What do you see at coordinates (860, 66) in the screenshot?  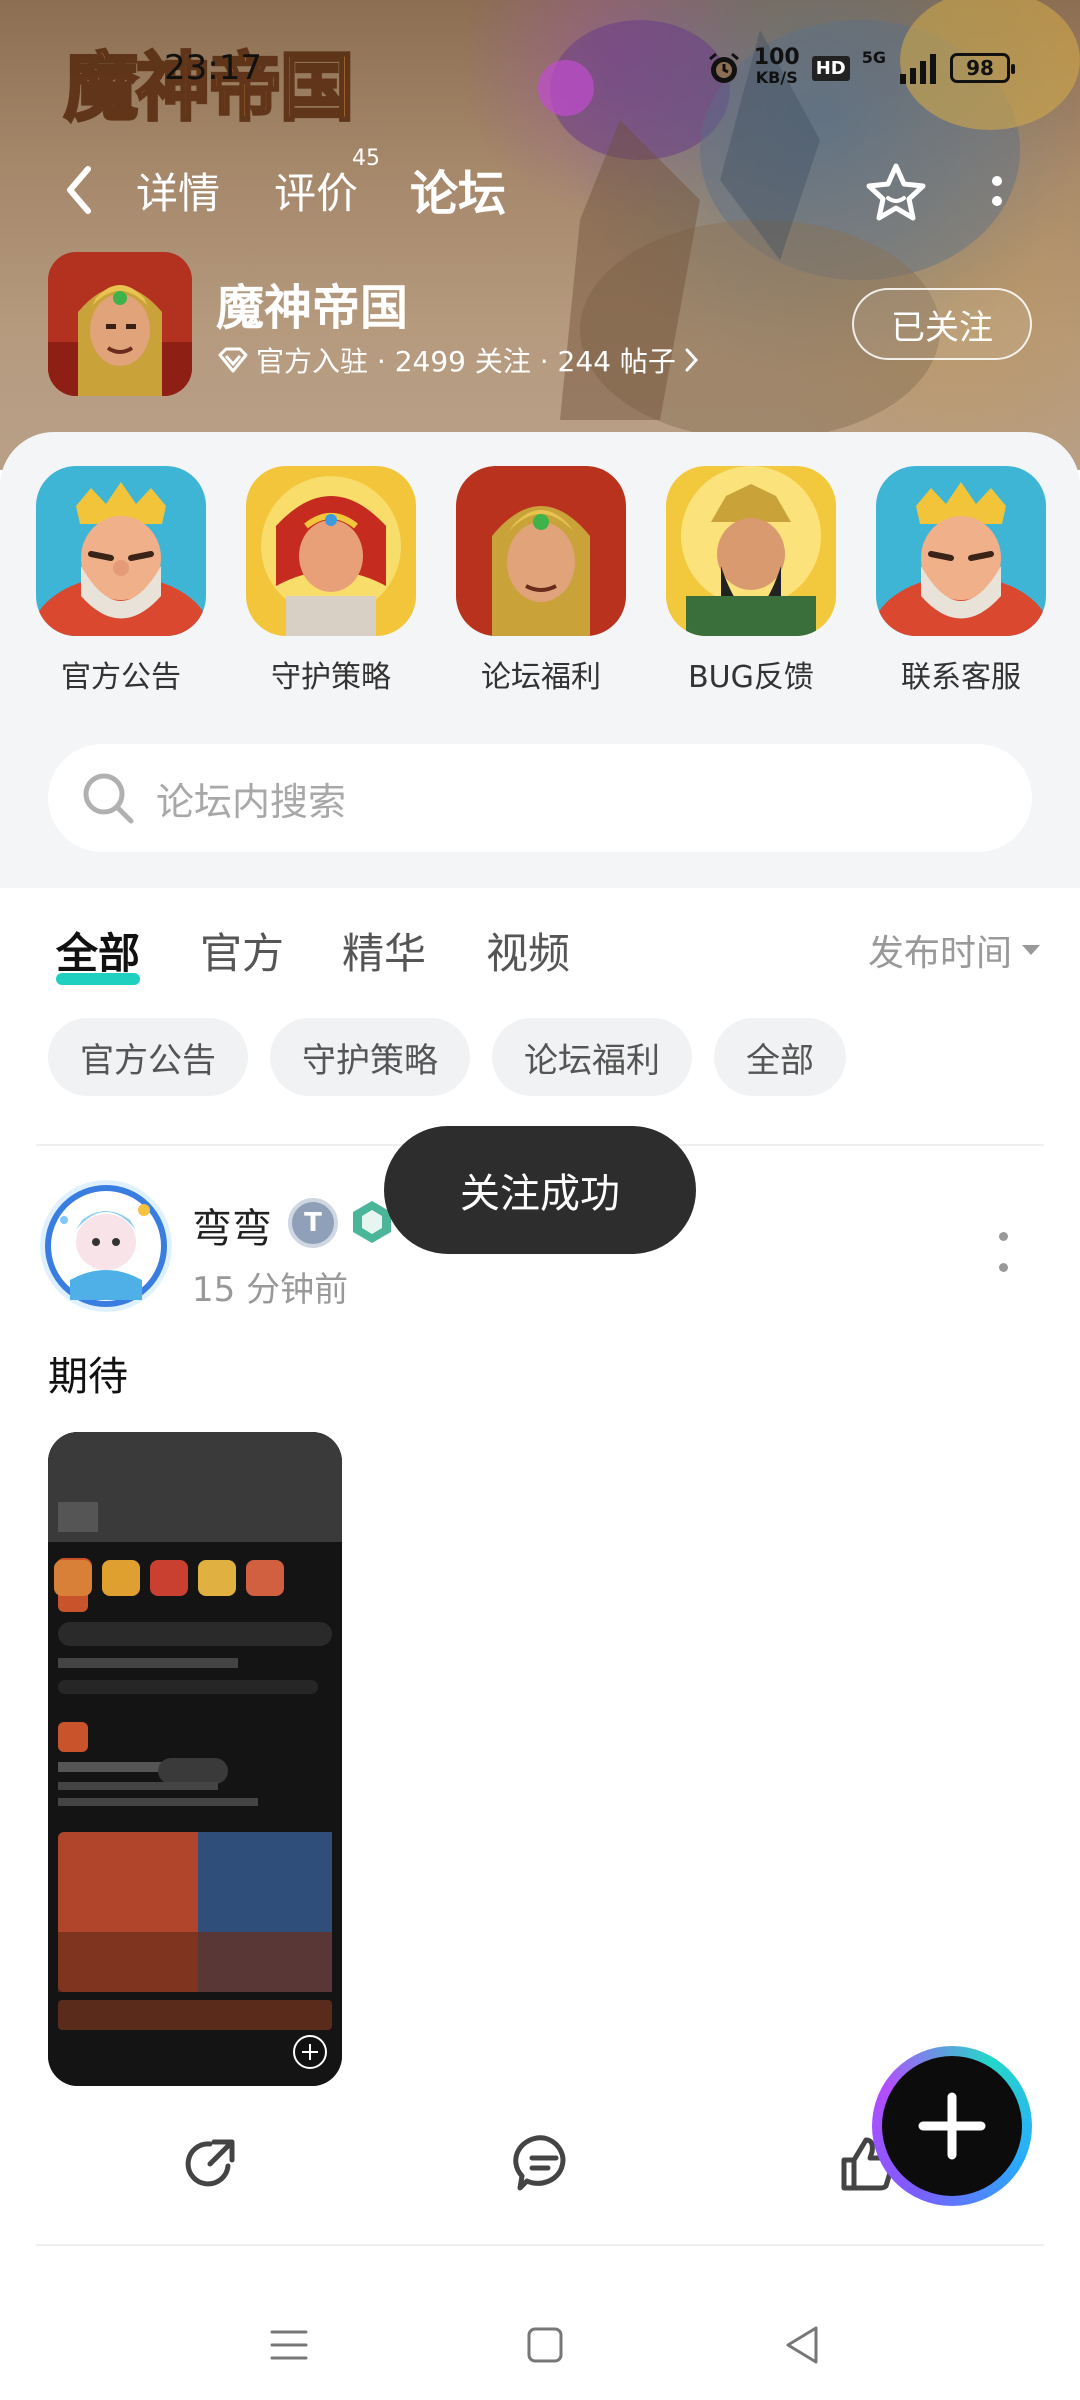 I see `status-icons: 100 KB/S HD 5G 98` at bounding box center [860, 66].